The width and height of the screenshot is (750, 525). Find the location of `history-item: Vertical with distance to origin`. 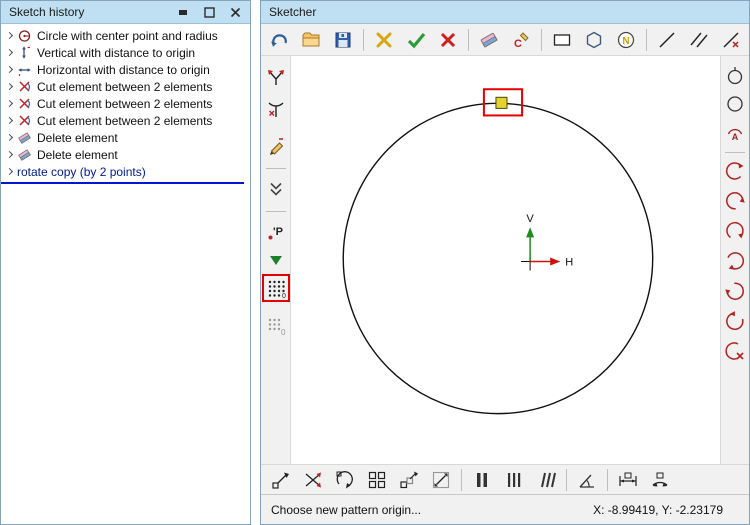

history-item: Vertical with distance to origin is located at coordinates (125, 52).